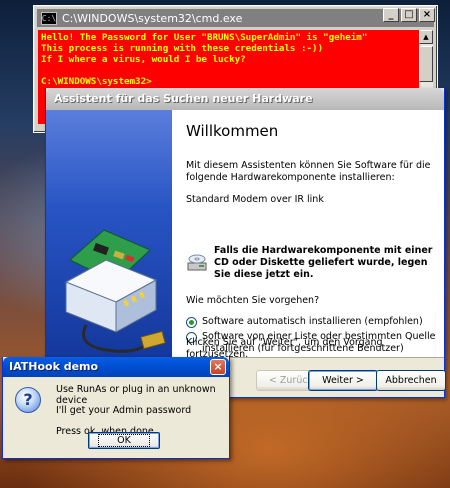 The height and width of the screenshot is (488, 450). I want to click on cancel-button: Abbrechen, so click(411, 380).